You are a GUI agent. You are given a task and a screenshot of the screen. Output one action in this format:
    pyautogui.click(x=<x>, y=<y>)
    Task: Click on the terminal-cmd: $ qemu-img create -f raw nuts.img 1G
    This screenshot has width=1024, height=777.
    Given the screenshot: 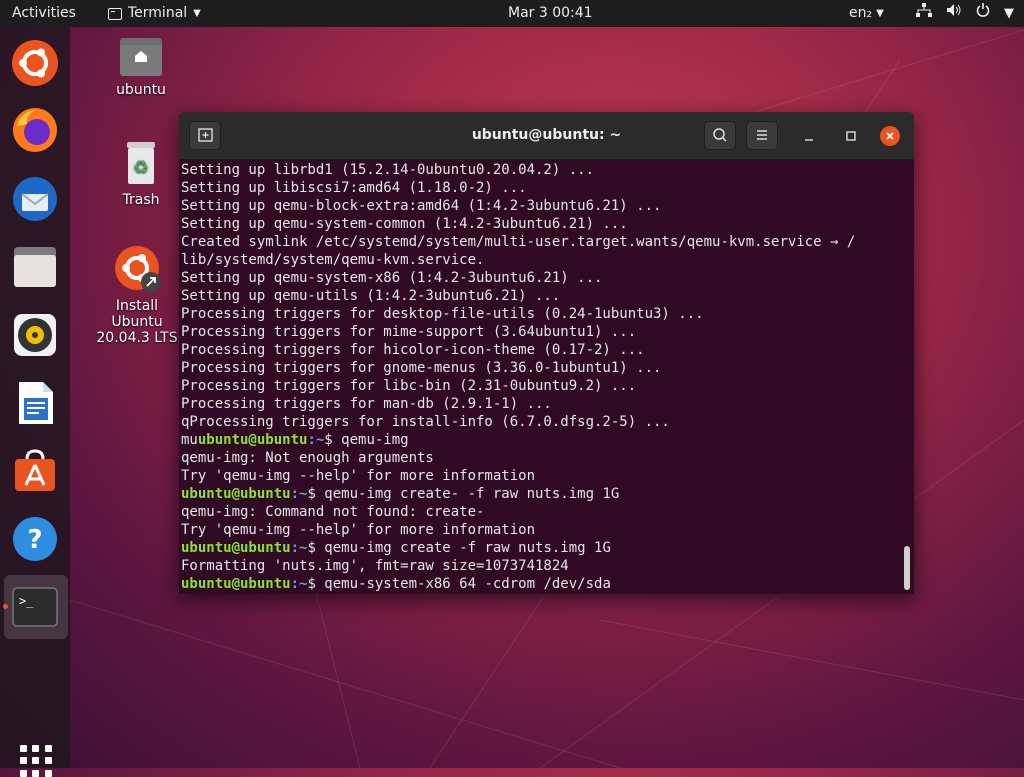 What is the action you would take?
    pyautogui.click(x=459, y=548)
    